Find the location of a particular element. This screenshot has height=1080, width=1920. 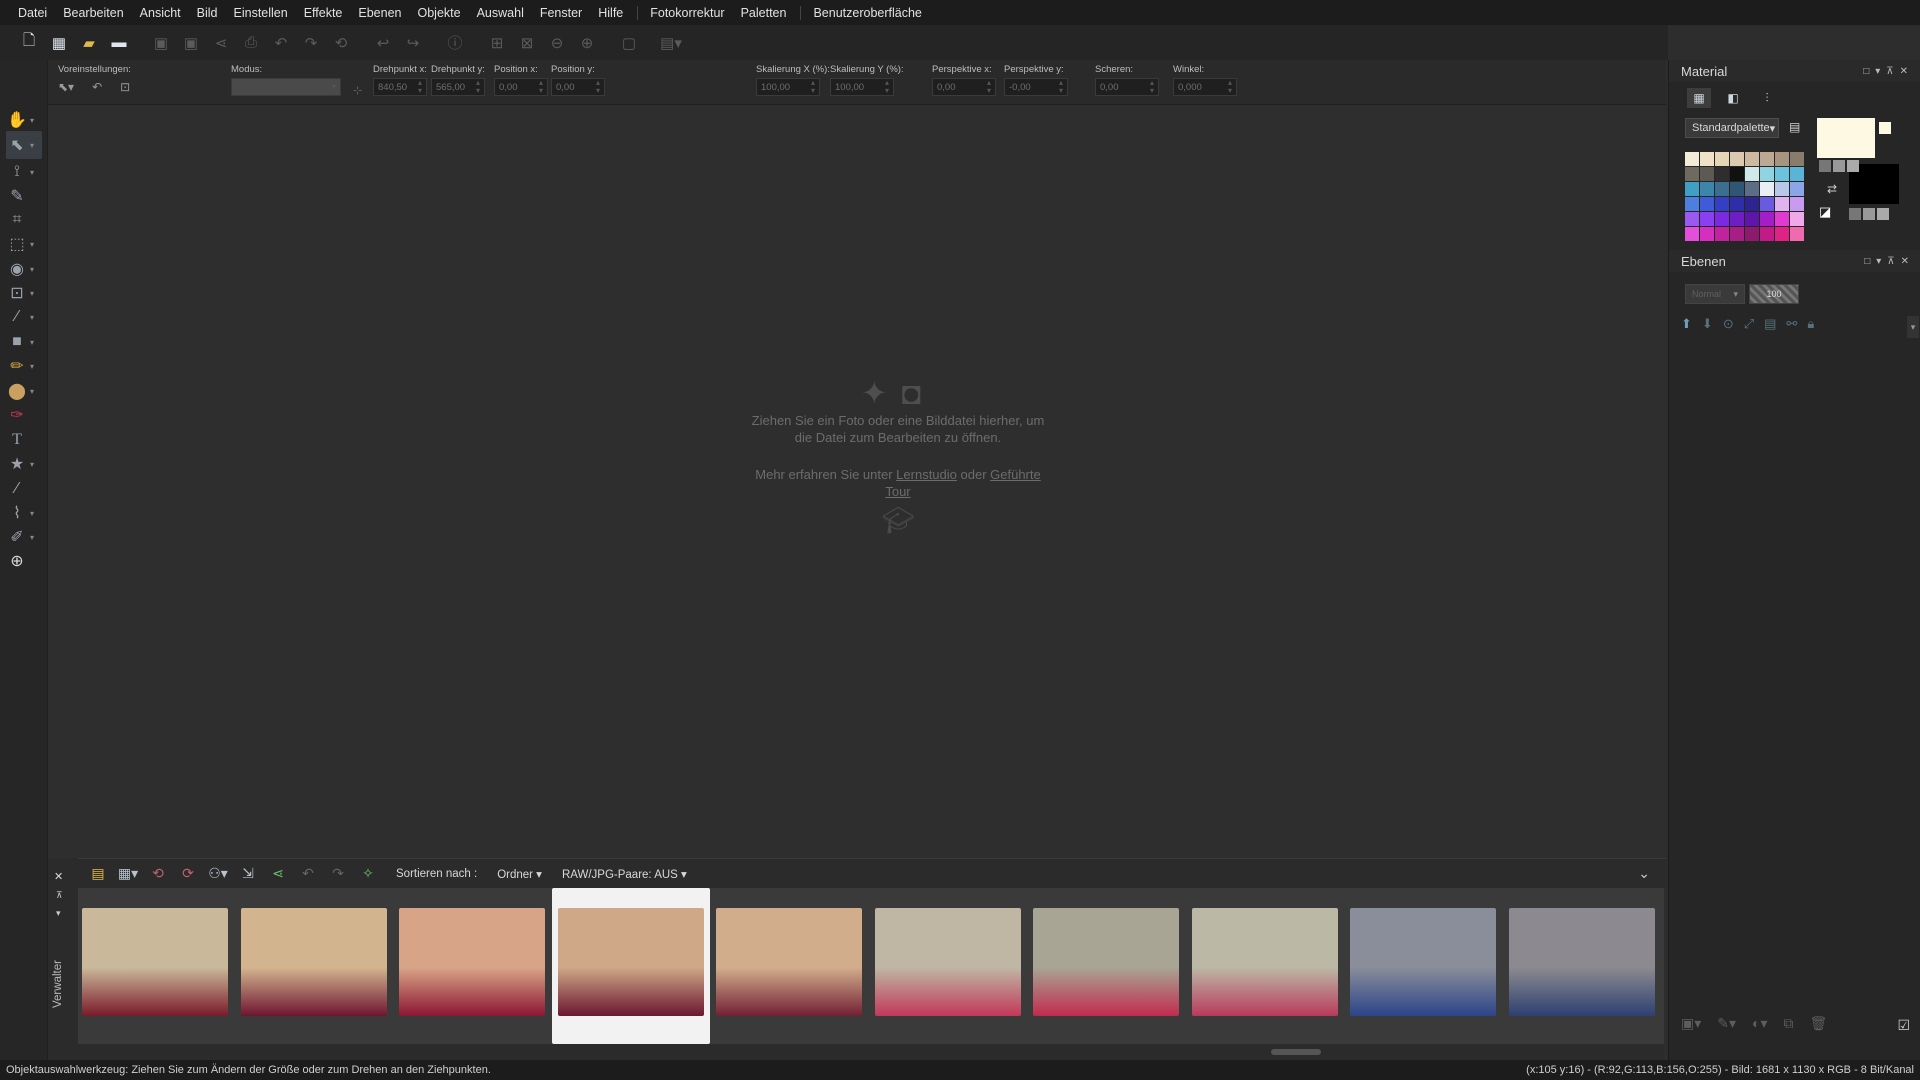

pivot-x-input: 840,50 ▴ ▾ is located at coordinates (400, 87).